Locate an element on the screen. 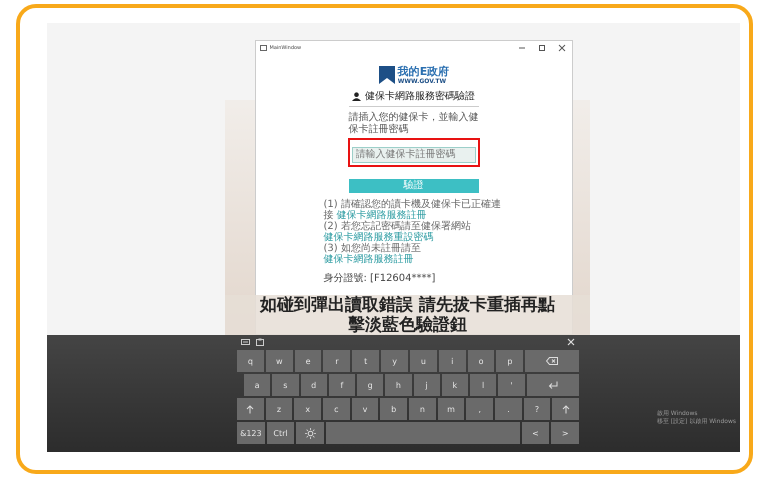 The width and height of the screenshot is (766, 478). sun-icon is located at coordinates (310, 433).